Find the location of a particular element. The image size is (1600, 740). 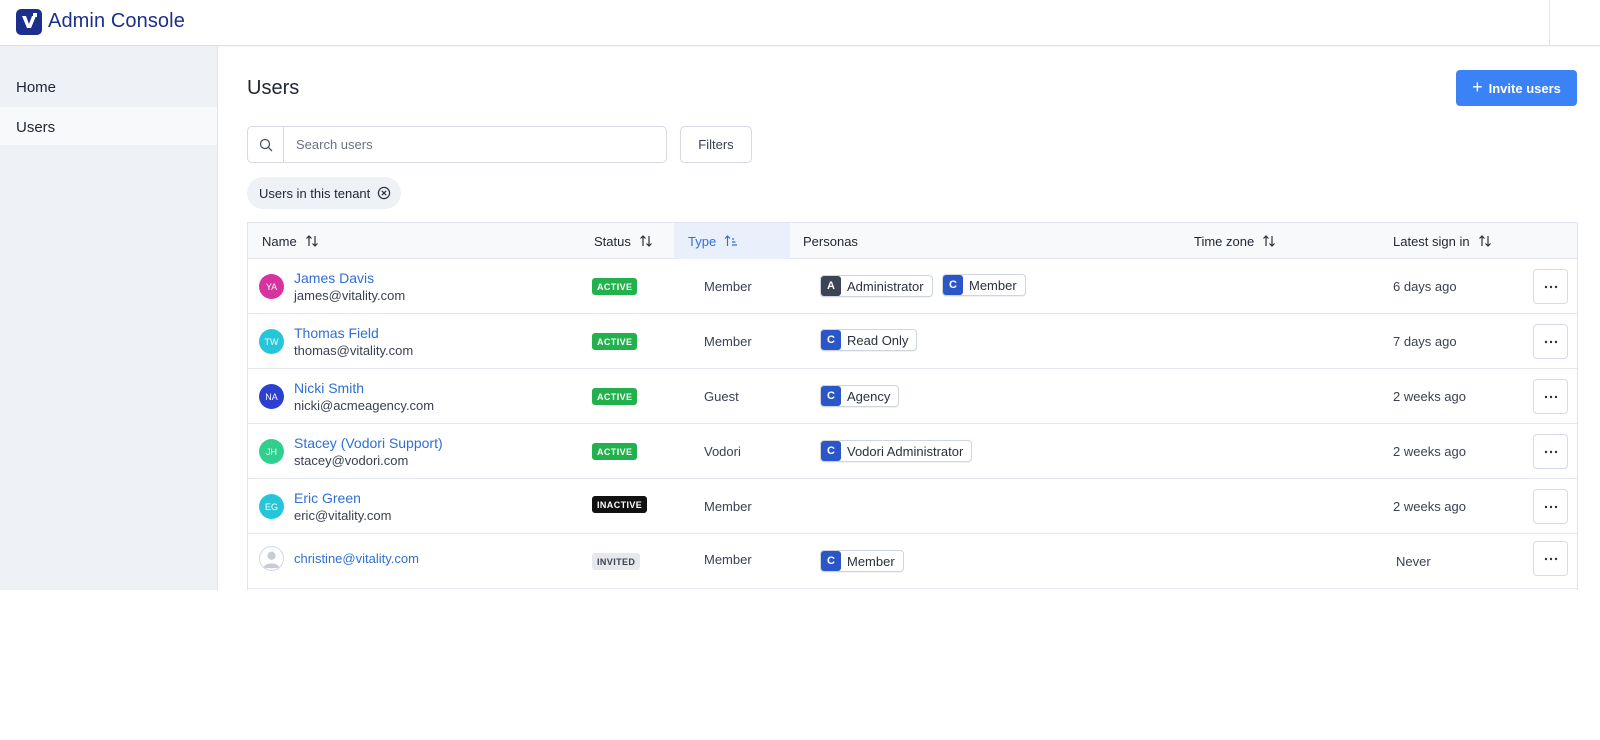

persona-letter: A is located at coordinates (831, 286).